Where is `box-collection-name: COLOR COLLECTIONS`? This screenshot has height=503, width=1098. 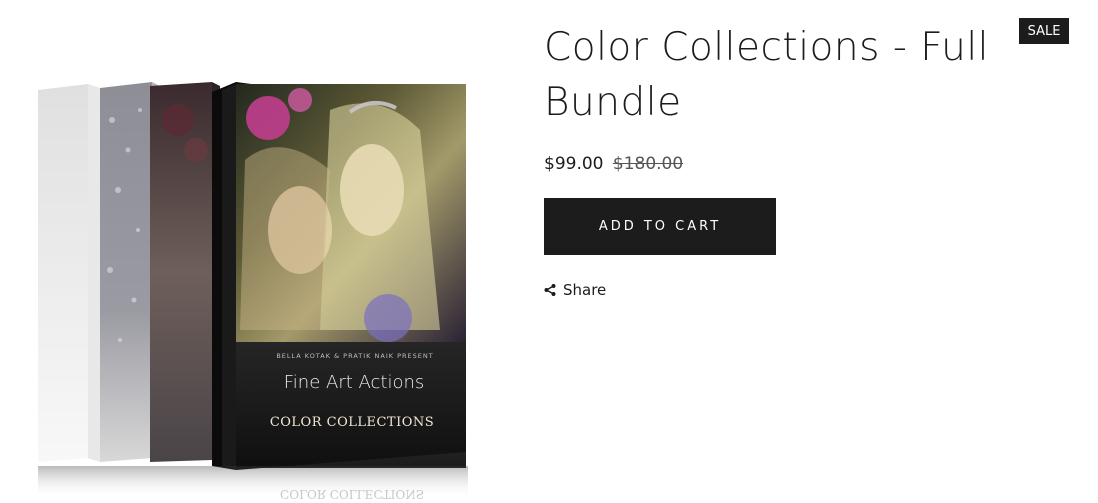 box-collection-name: COLOR COLLECTIONS is located at coordinates (352, 422).